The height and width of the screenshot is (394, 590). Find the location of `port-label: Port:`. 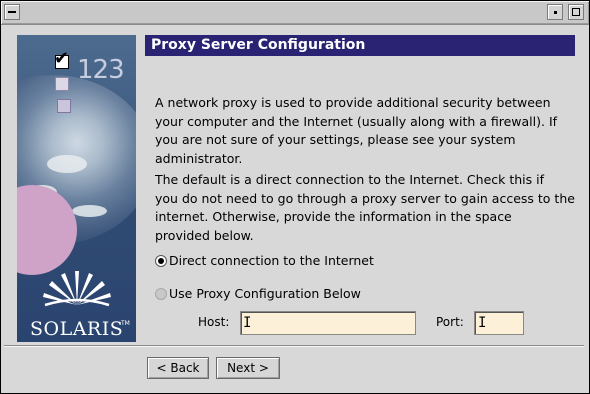

port-label: Port: is located at coordinates (450, 322).